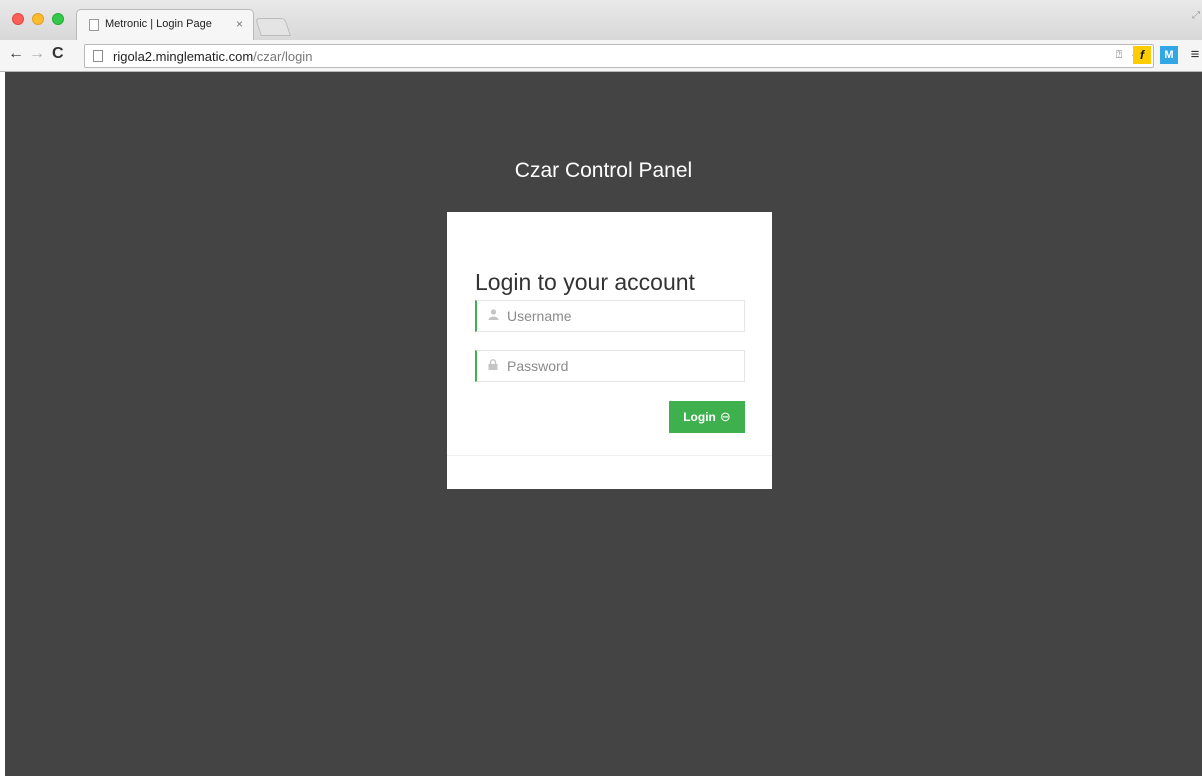 The height and width of the screenshot is (776, 1202). What do you see at coordinates (239, 24) in the screenshot?
I see `tab-close-icon: ×` at bounding box center [239, 24].